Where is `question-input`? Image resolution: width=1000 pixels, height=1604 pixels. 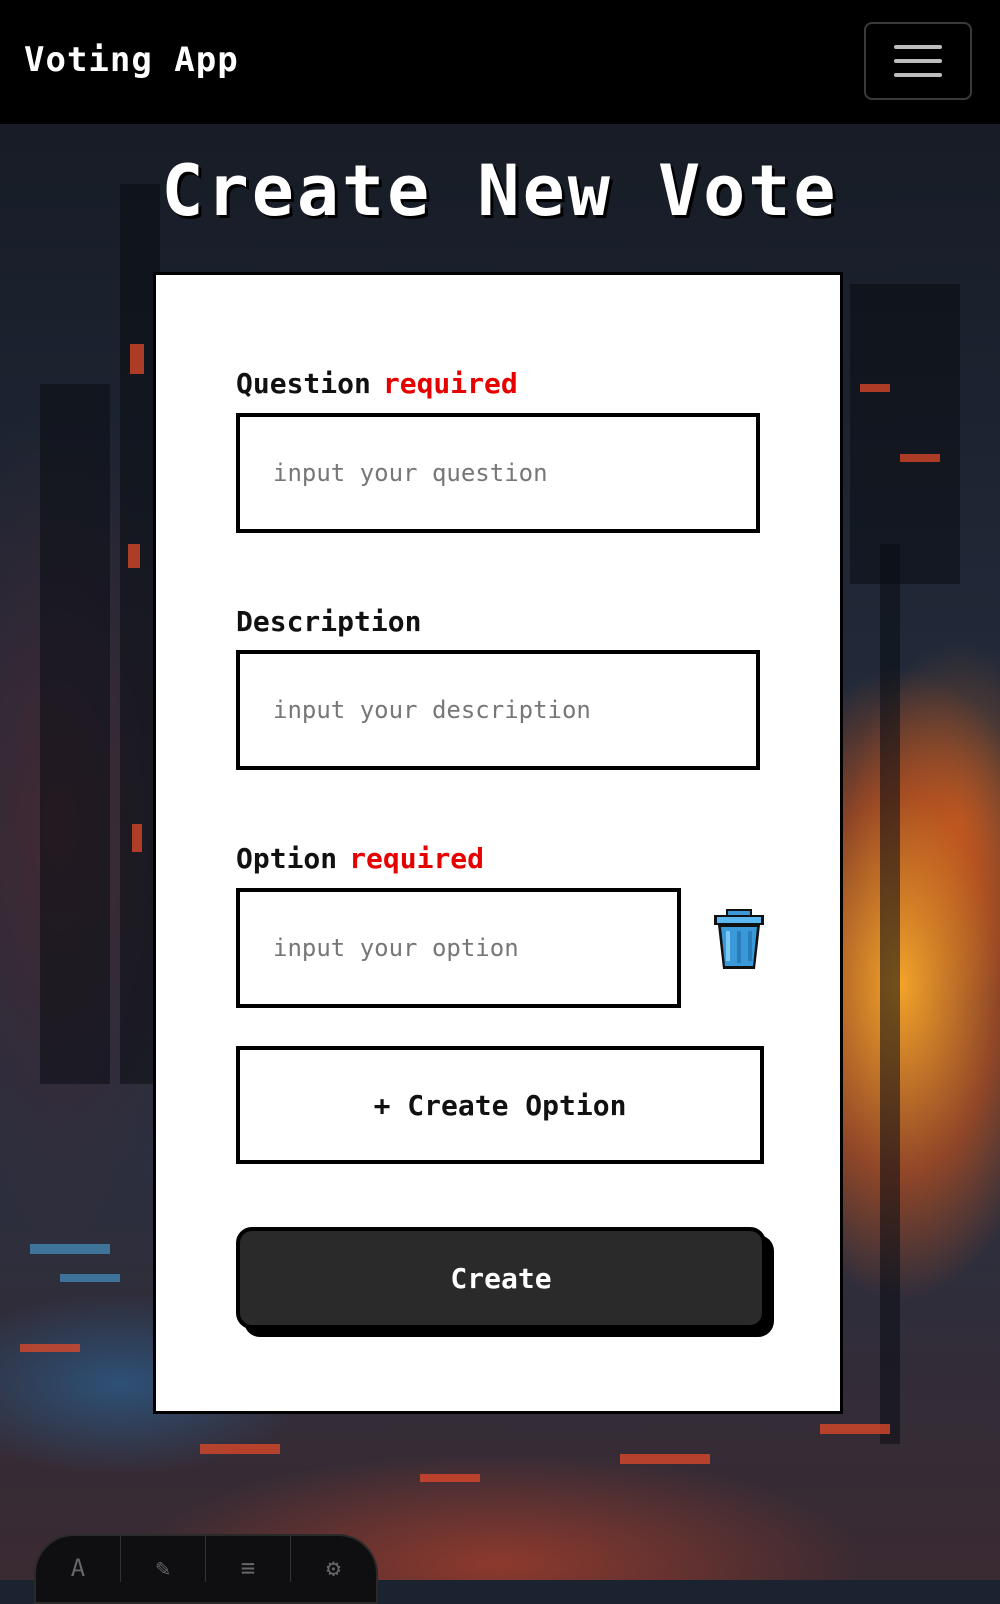 question-input is located at coordinates (498, 473).